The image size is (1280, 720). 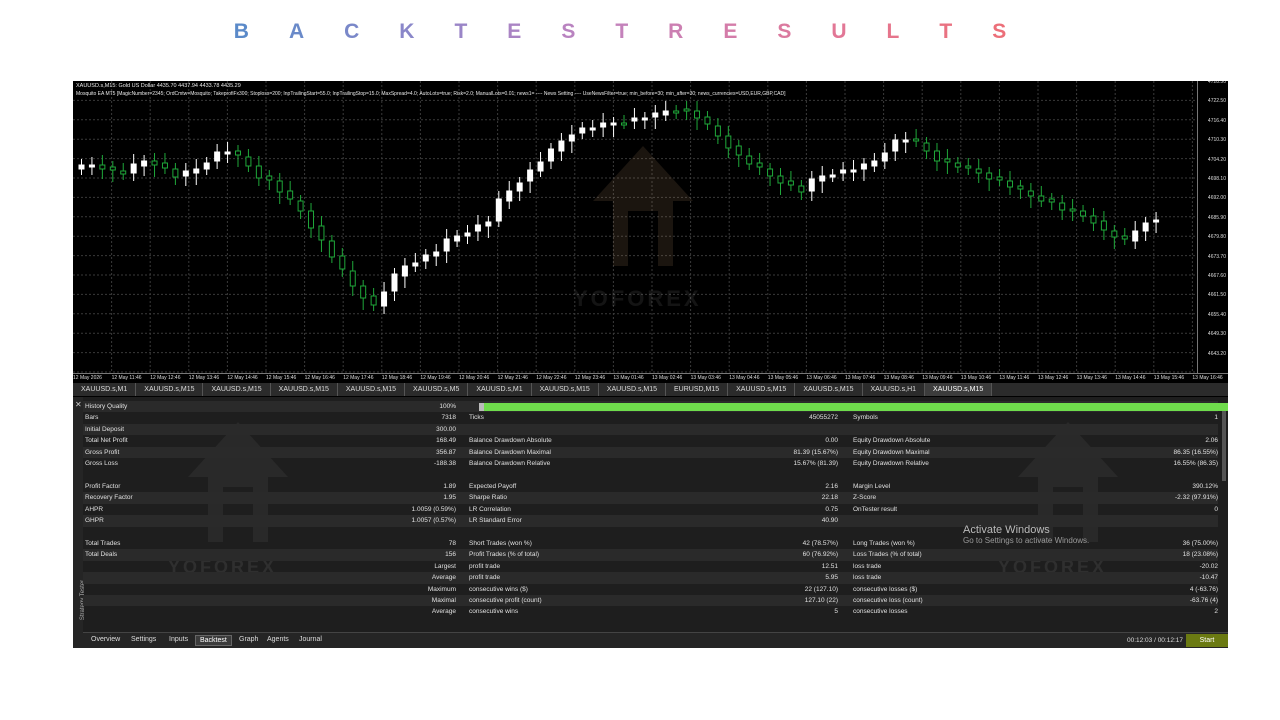 I want to click on title-letter: L, so click(x=913, y=31).